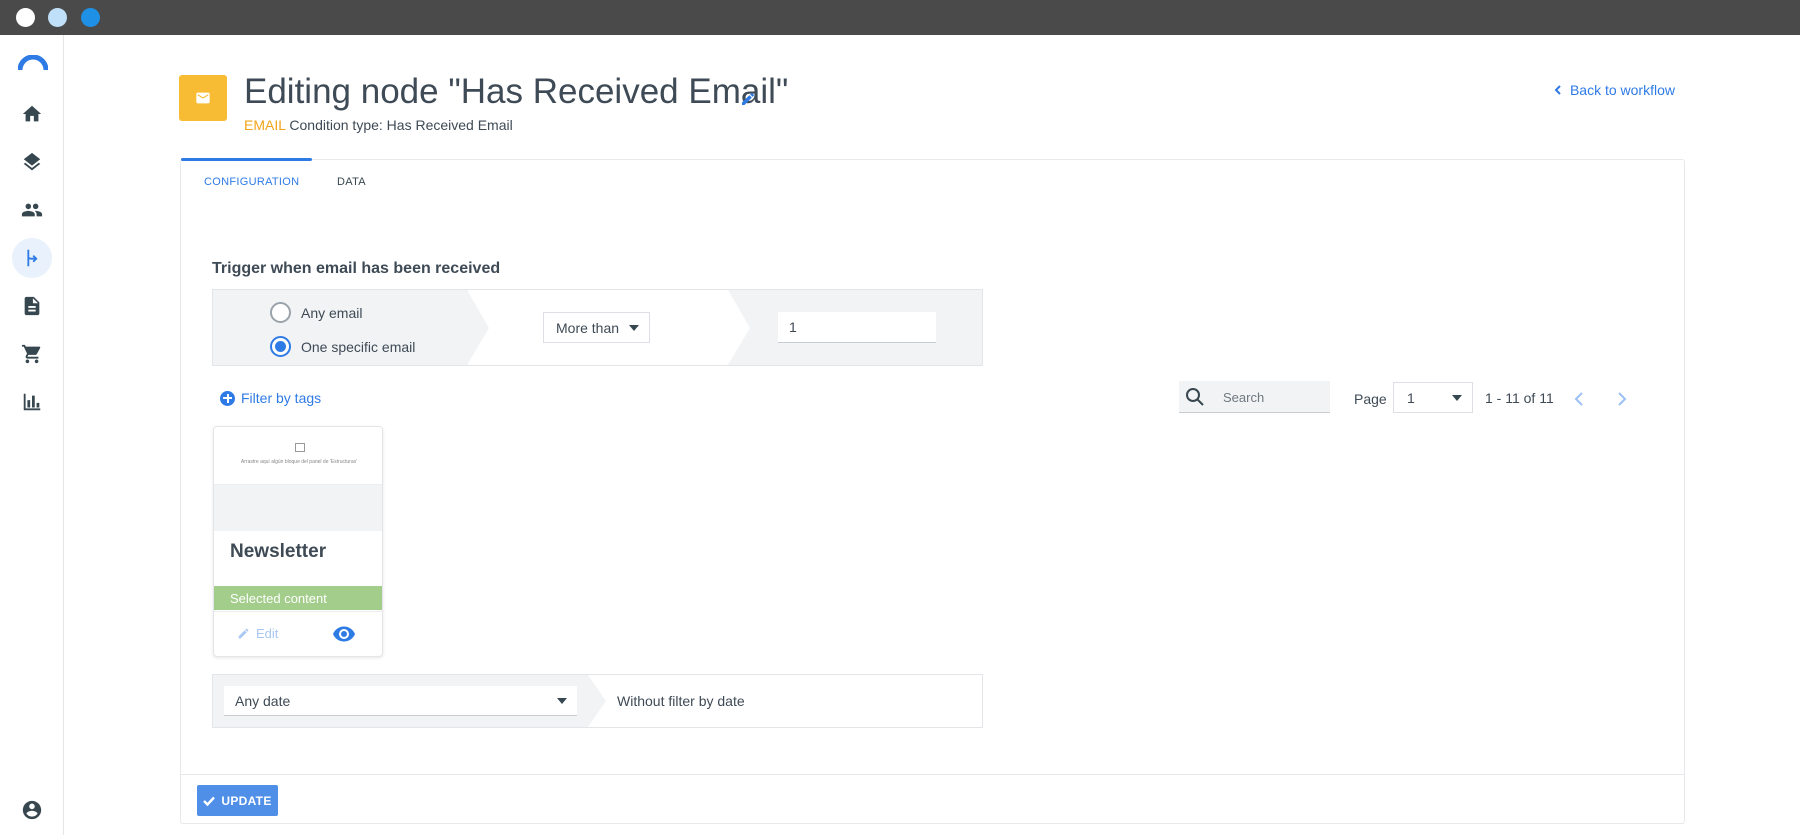 The image size is (1800, 835). Describe the element at coordinates (932, 799) in the screenshot. I see `card-footer: UPDATE` at that location.